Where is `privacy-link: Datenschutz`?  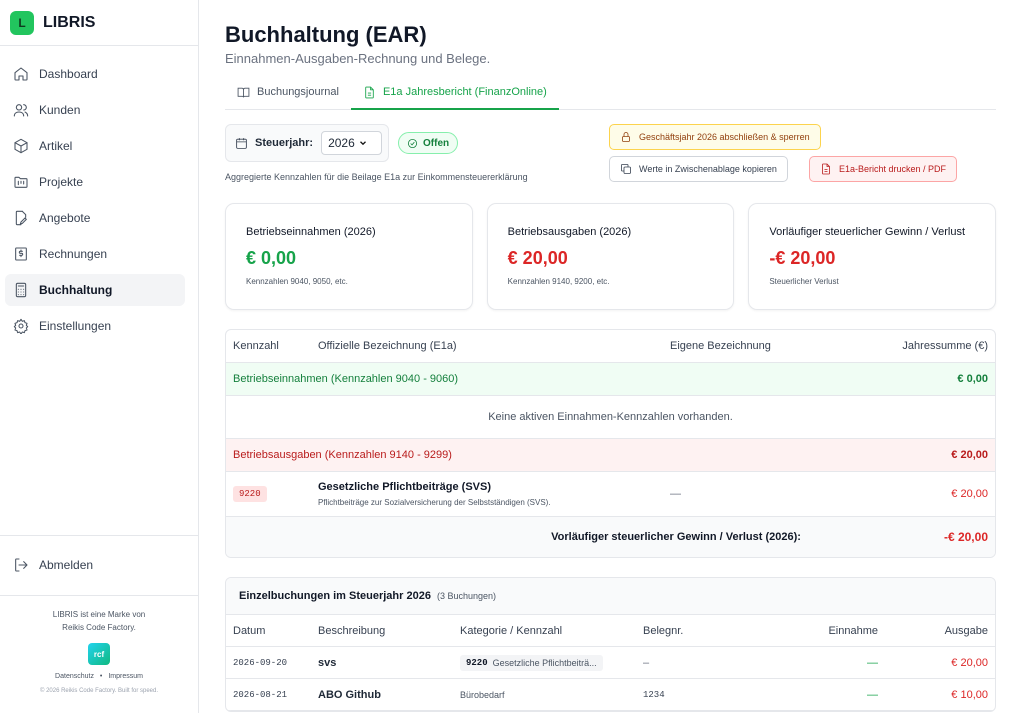 privacy-link: Datenschutz is located at coordinates (74, 676).